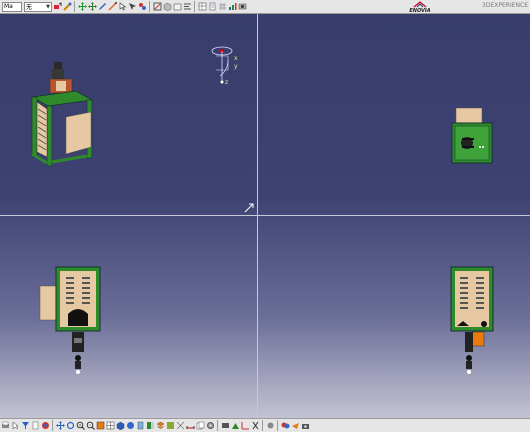 The image size is (530, 432). Describe the element at coordinates (157, 7) in the screenshot. I see `sketch-icon` at that location.